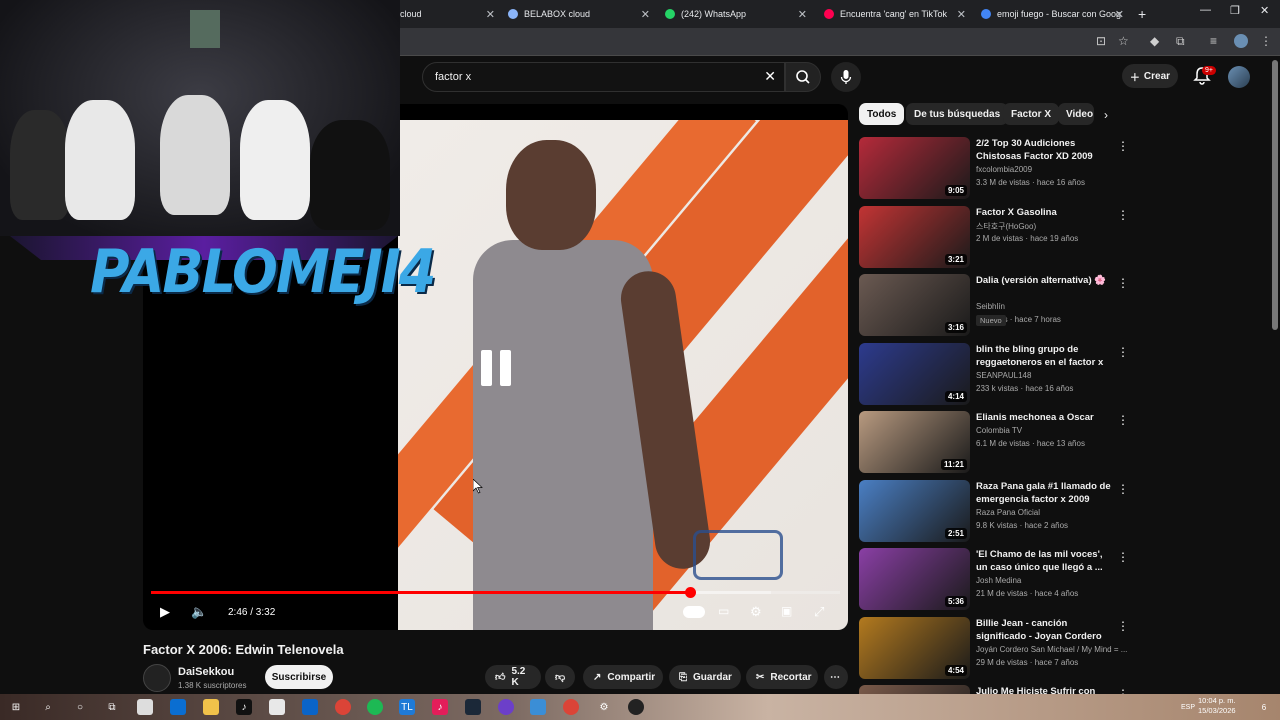  What do you see at coordinates (277, 707) in the screenshot?
I see `store-icon` at bounding box center [277, 707].